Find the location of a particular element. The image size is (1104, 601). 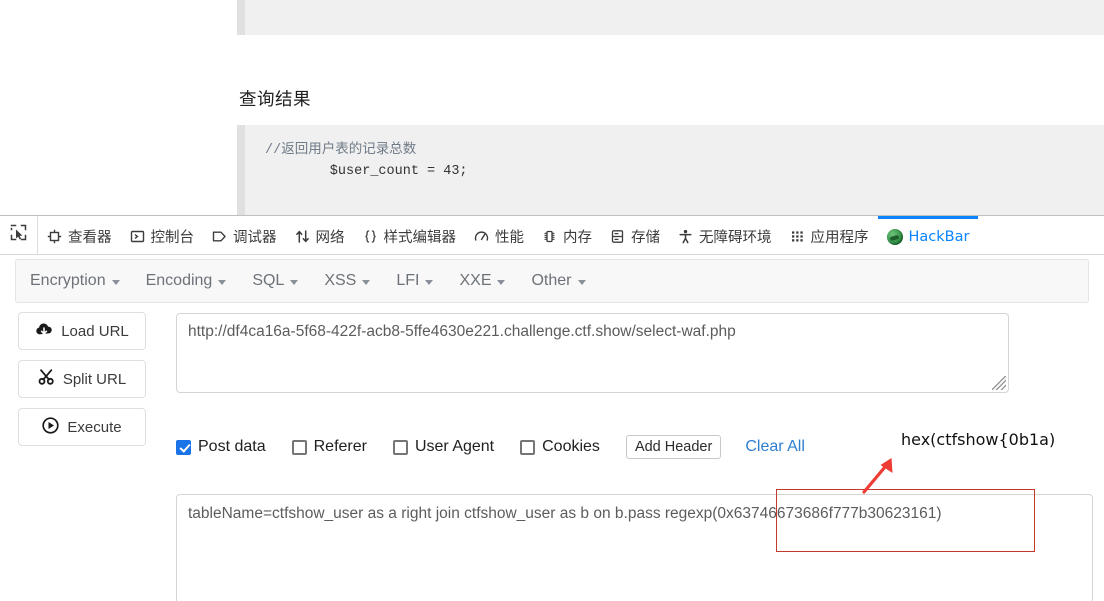

option-post-data: Post data is located at coordinates (221, 447).